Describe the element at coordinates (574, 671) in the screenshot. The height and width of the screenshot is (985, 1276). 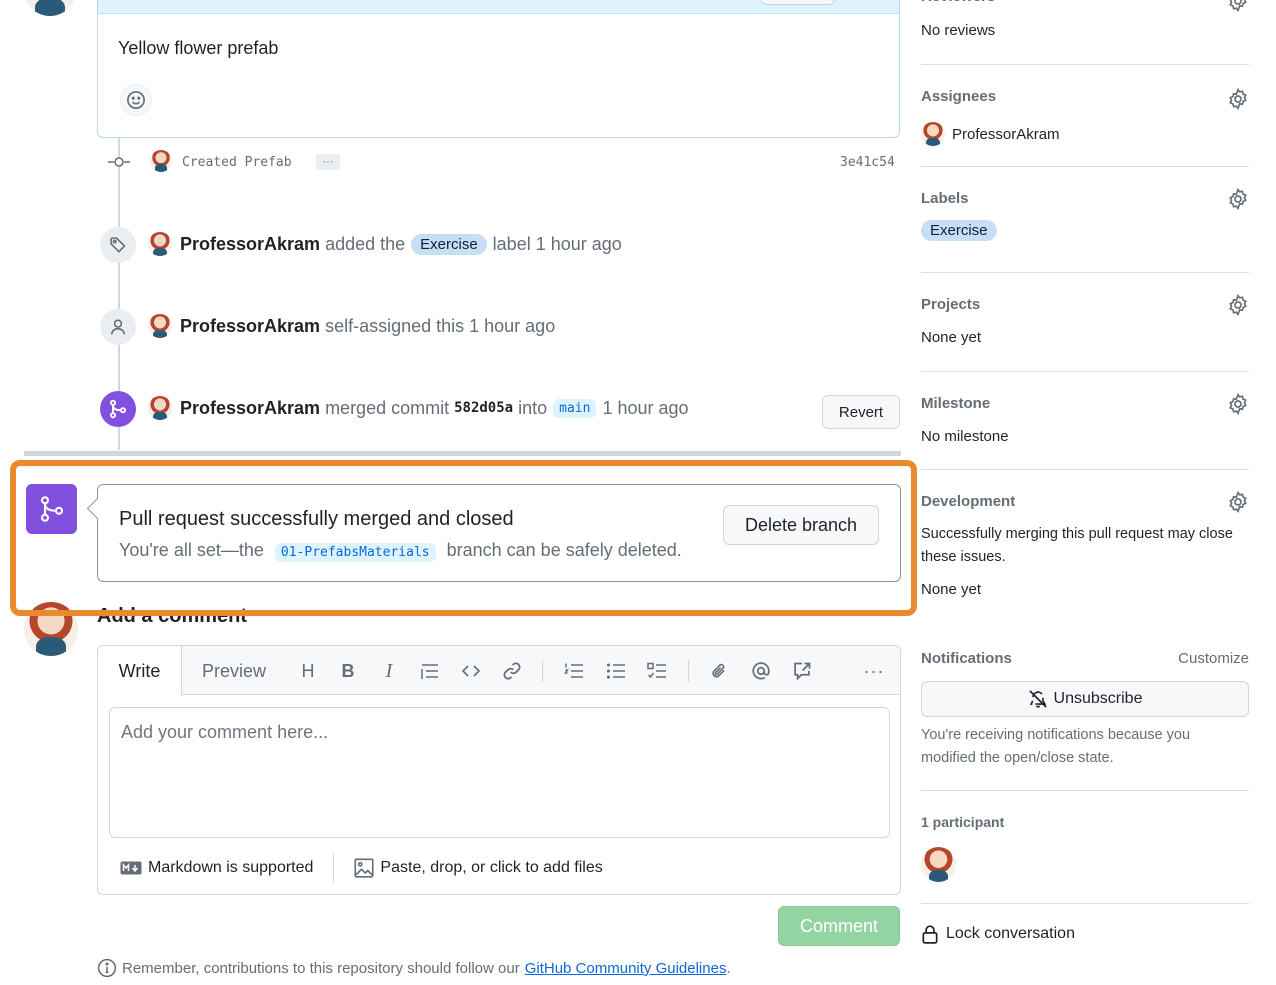
I see `ordered-list-button` at that location.